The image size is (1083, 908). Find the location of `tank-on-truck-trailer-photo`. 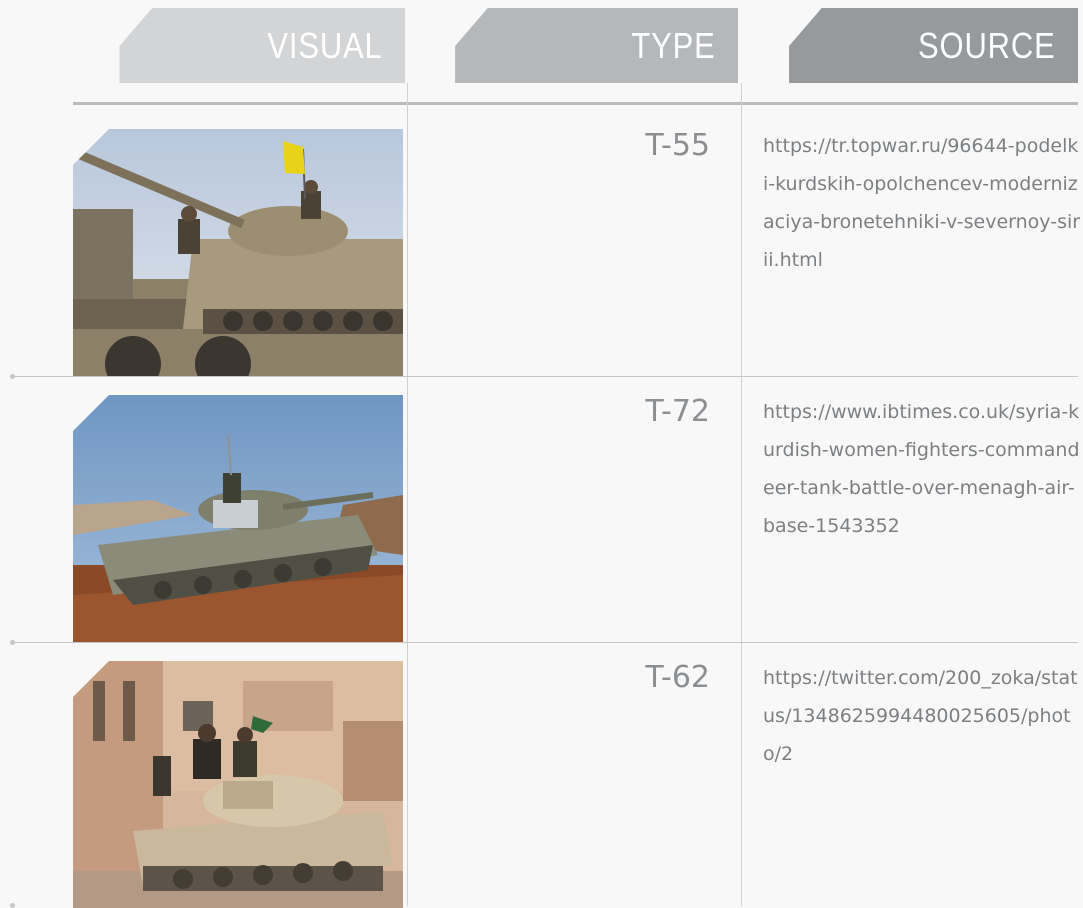

tank-on-truck-trailer-photo is located at coordinates (238, 252).